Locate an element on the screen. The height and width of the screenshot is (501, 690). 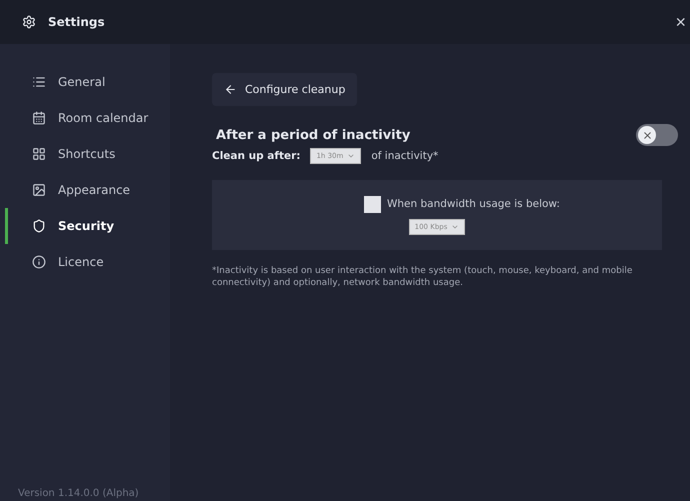
checkbox is located at coordinates (373, 204).